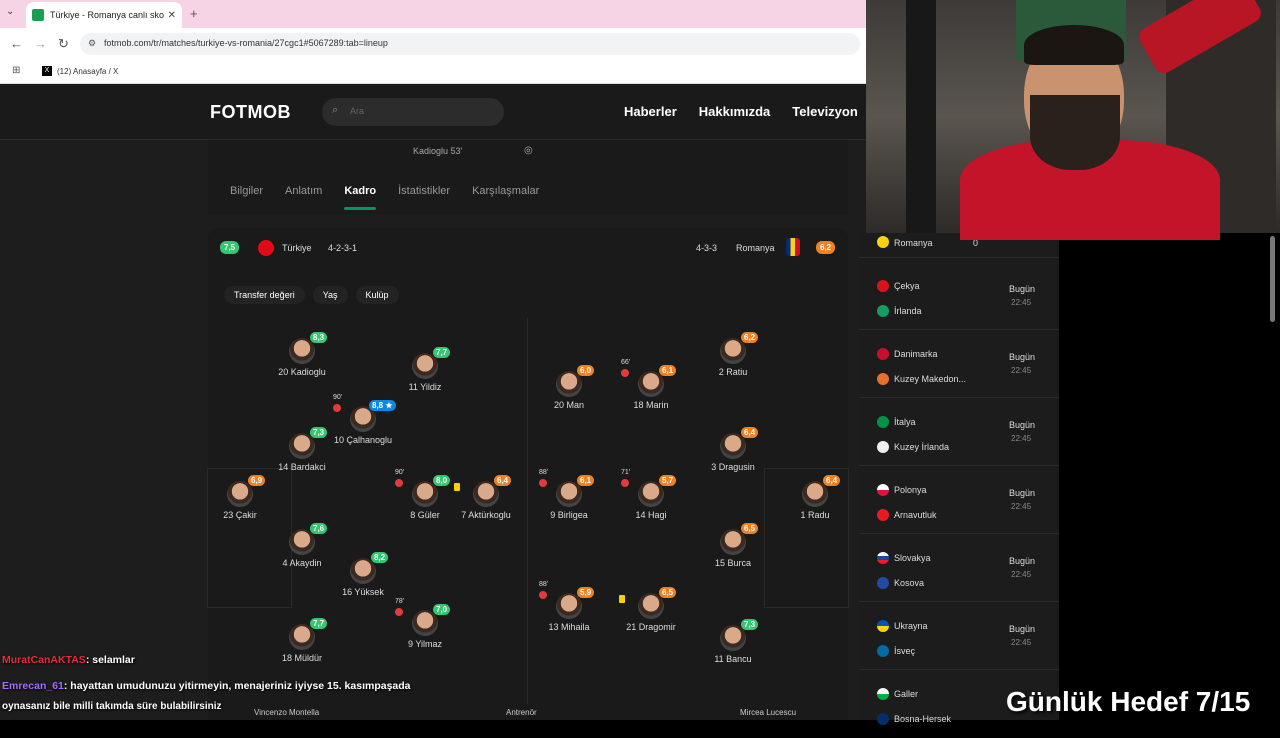  I want to click on reload-icon: ↻, so click(63, 44).